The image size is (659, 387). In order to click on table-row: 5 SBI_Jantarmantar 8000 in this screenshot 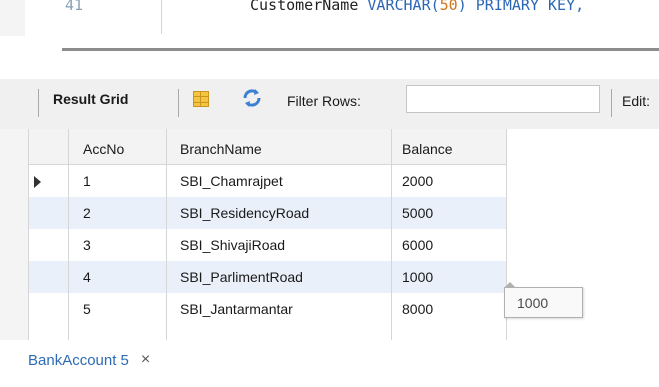, I will do `click(267, 309)`.